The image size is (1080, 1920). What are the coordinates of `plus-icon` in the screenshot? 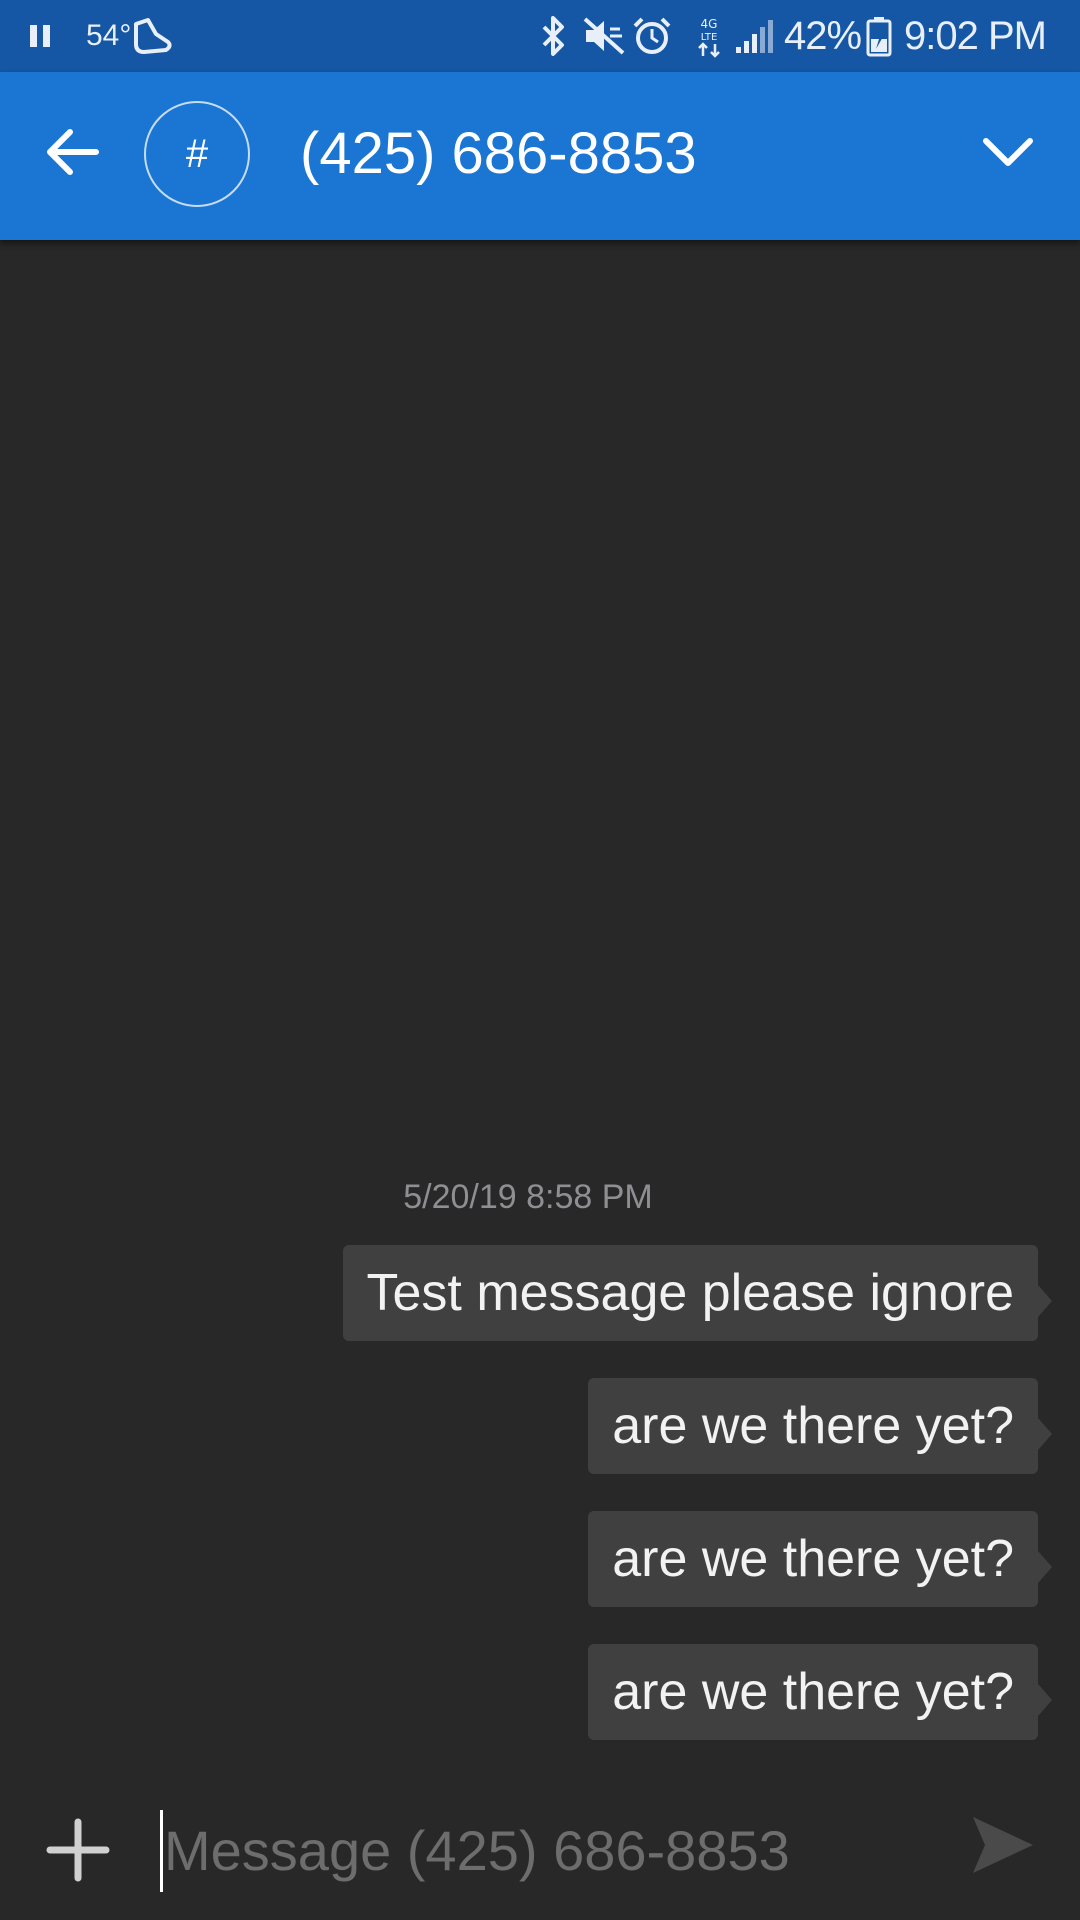 It's located at (78, 1850).